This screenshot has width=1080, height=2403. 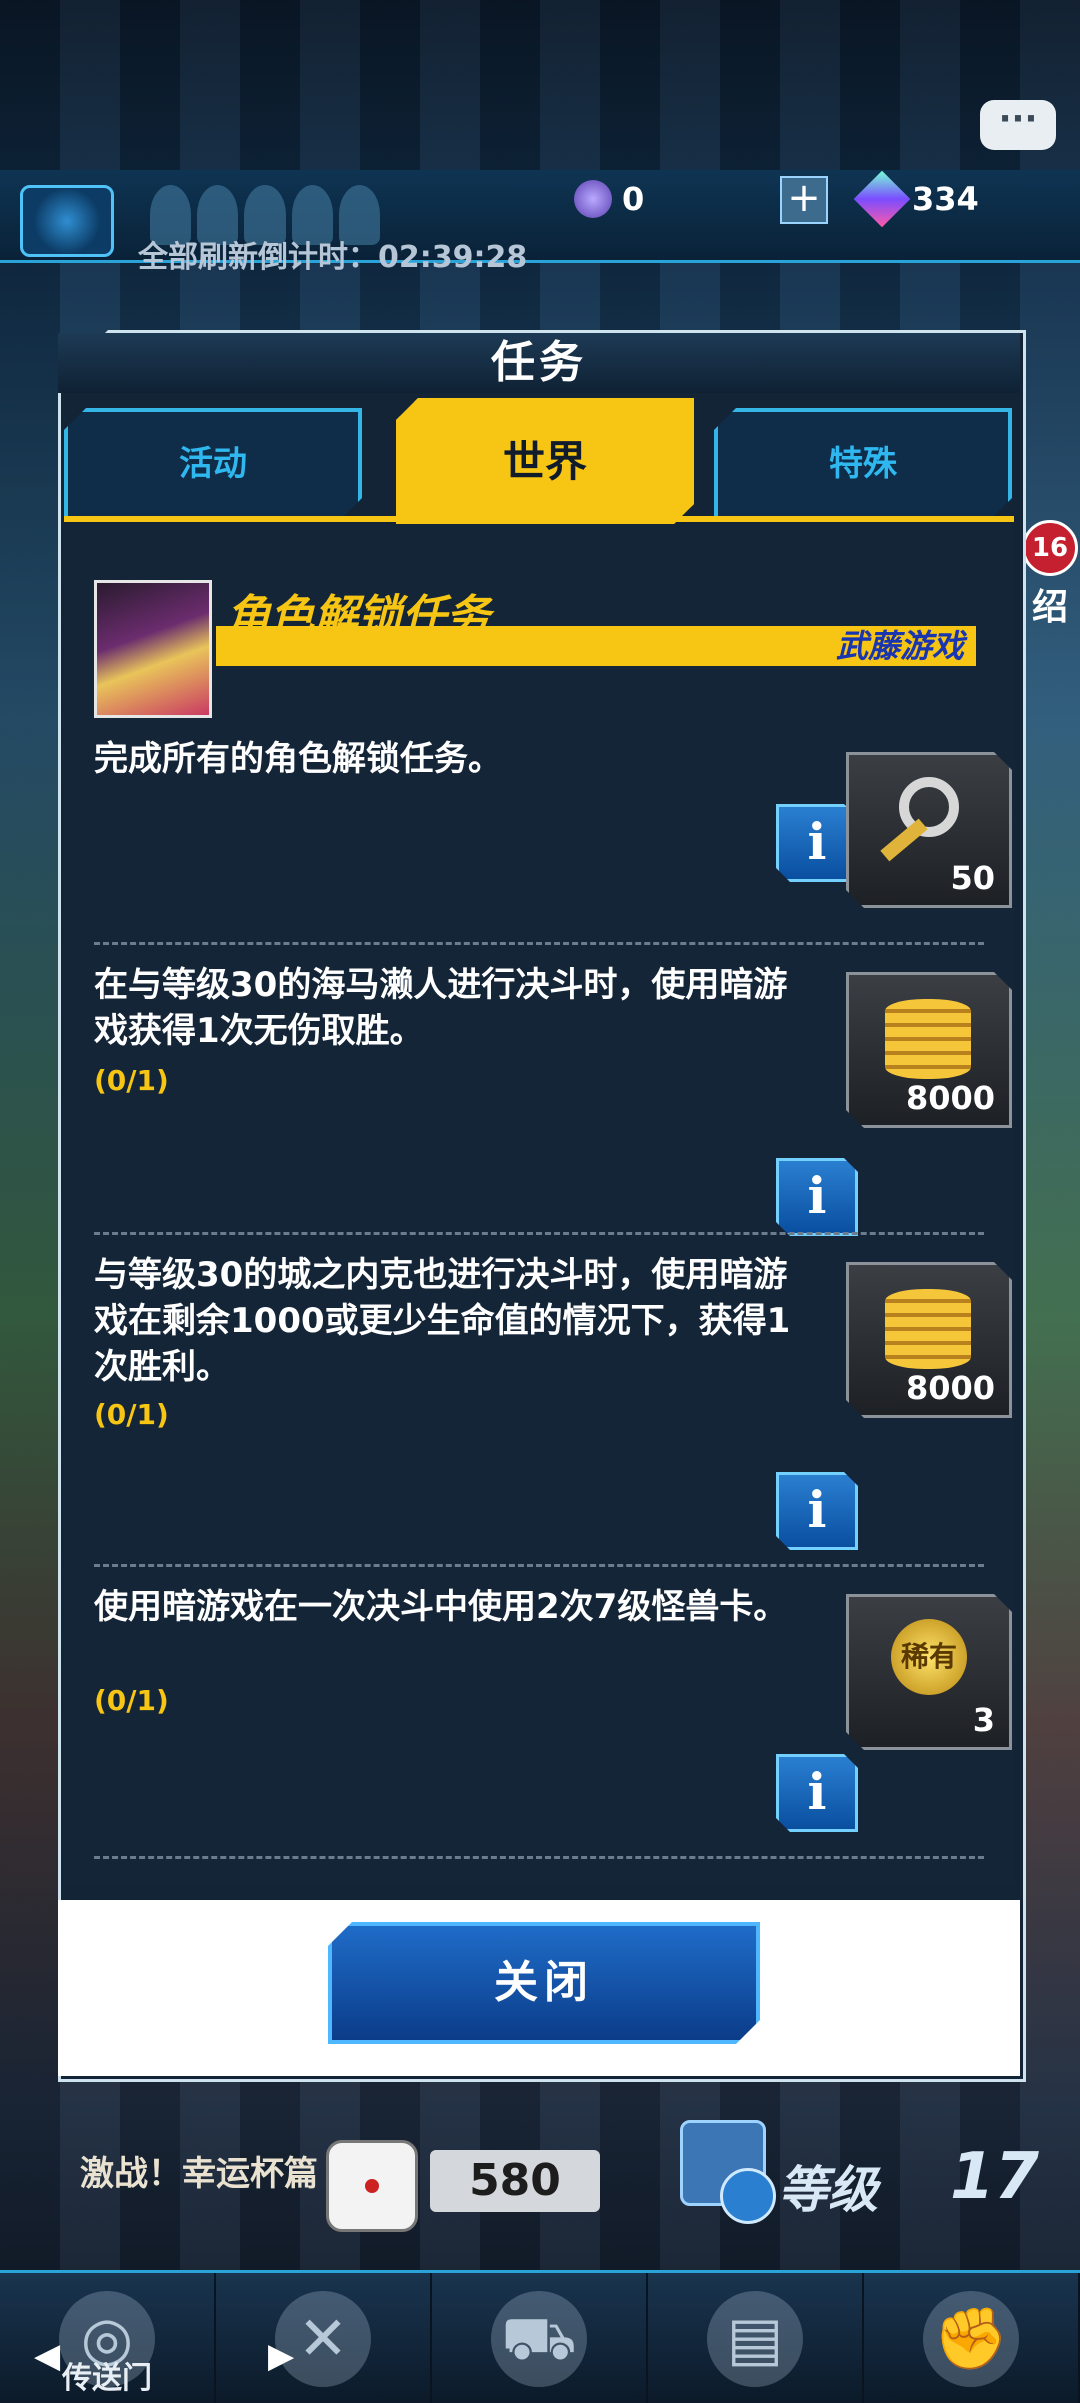 What do you see at coordinates (67, 221) in the screenshot?
I see `globe-icon` at bounding box center [67, 221].